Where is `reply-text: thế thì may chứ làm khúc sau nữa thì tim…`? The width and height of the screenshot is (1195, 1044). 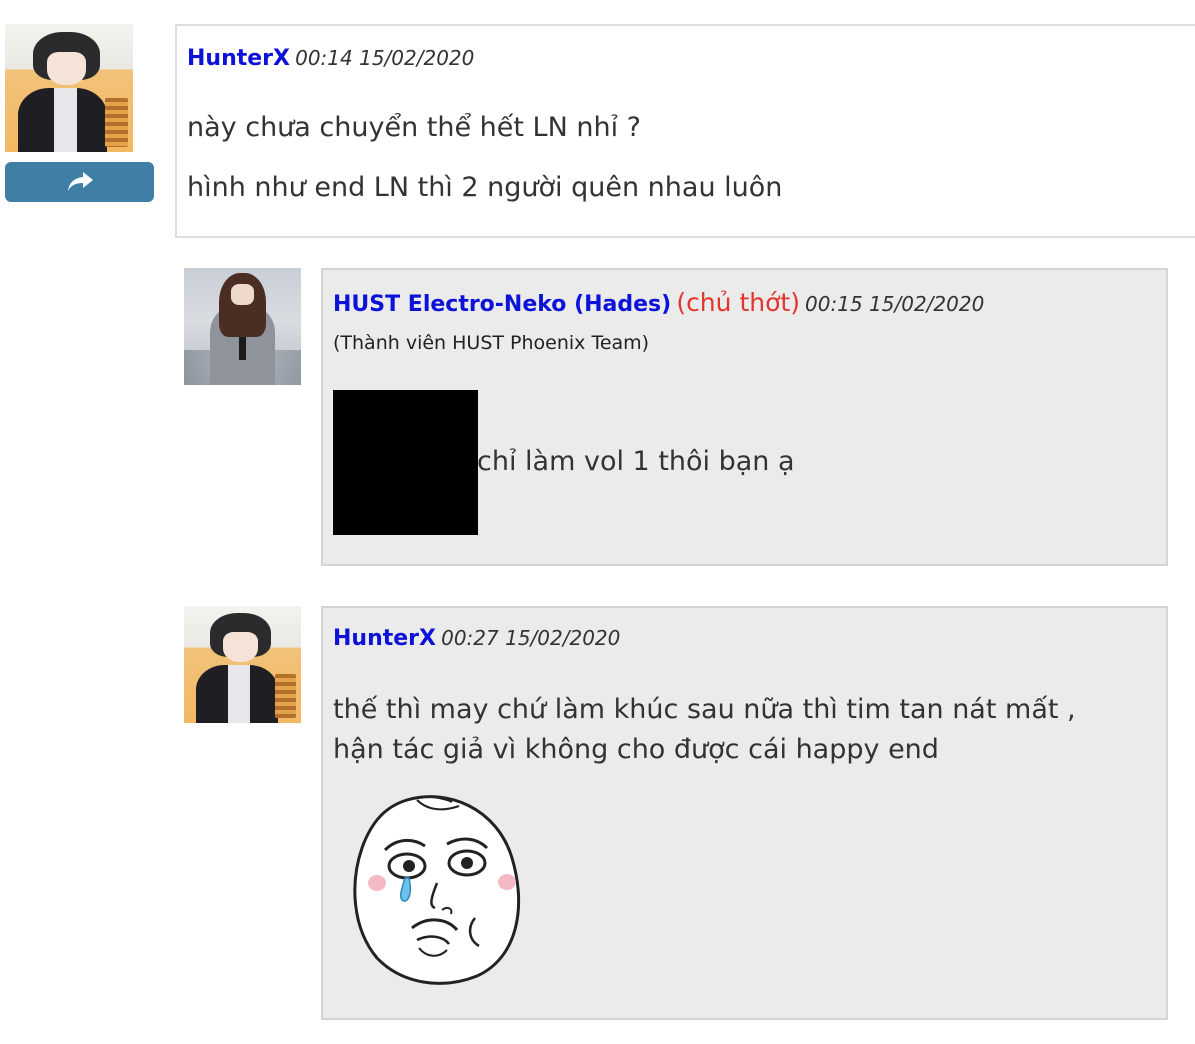
reply-text: thế thì may chứ làm khúc sau nữa thì tim… is located at coordinates (704, 709).